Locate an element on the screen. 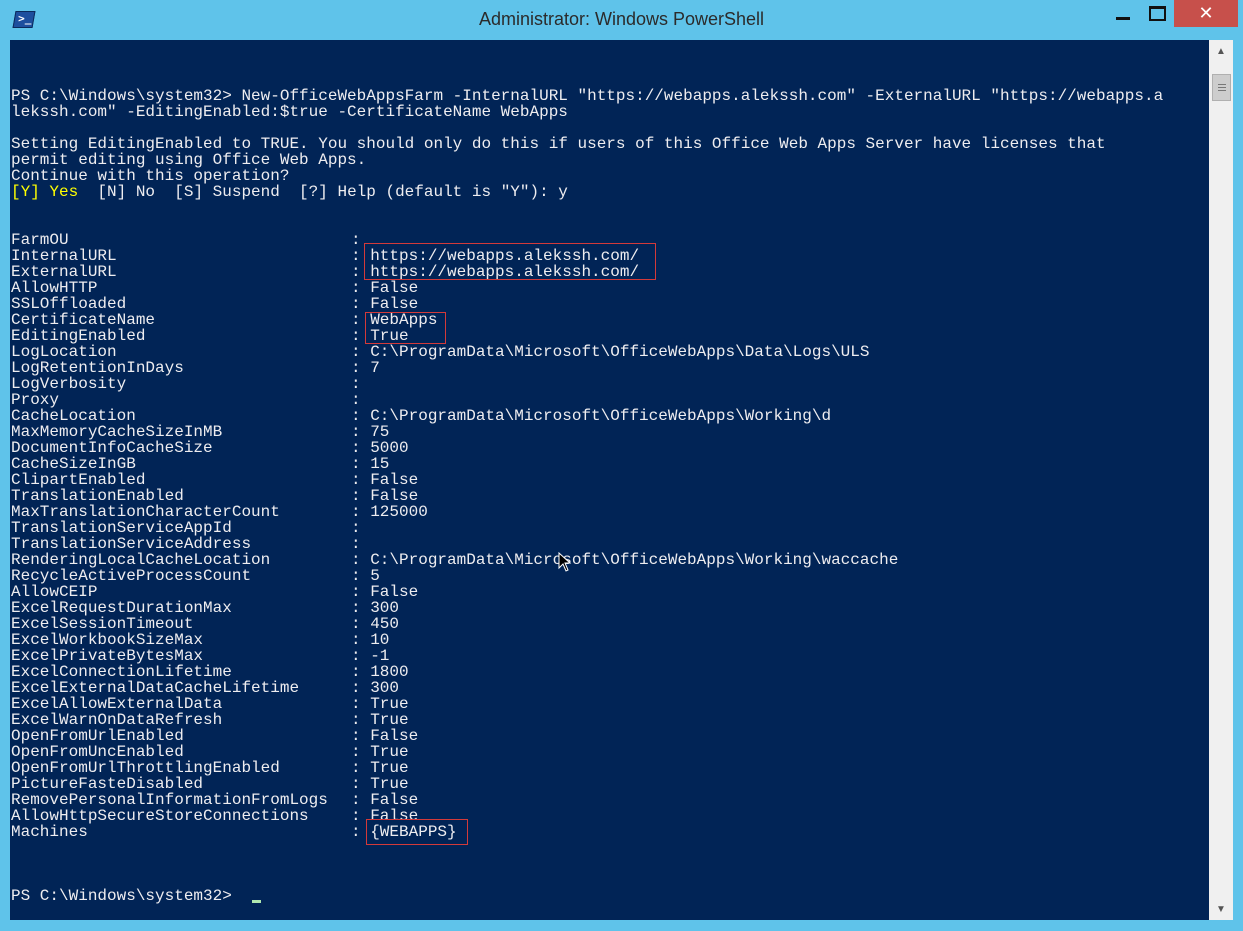 Image resolution: width=1243 pixels, height=931 pixels. property-row: Proxy: is located at coordinates (190, 400).